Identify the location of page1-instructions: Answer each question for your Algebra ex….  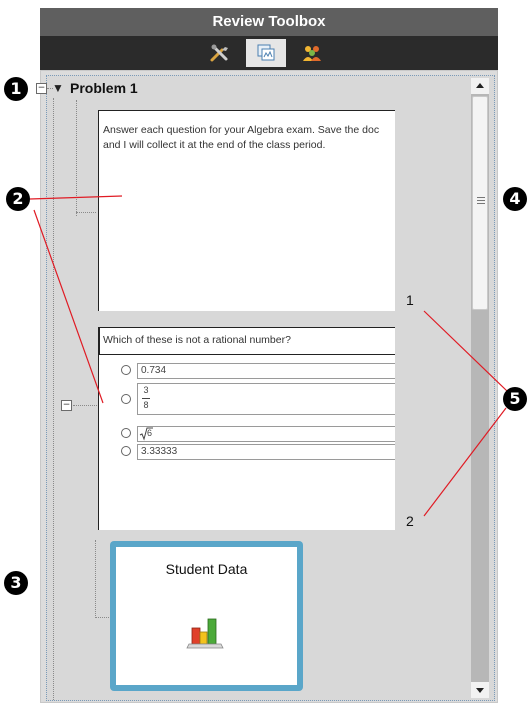
(241, 137).